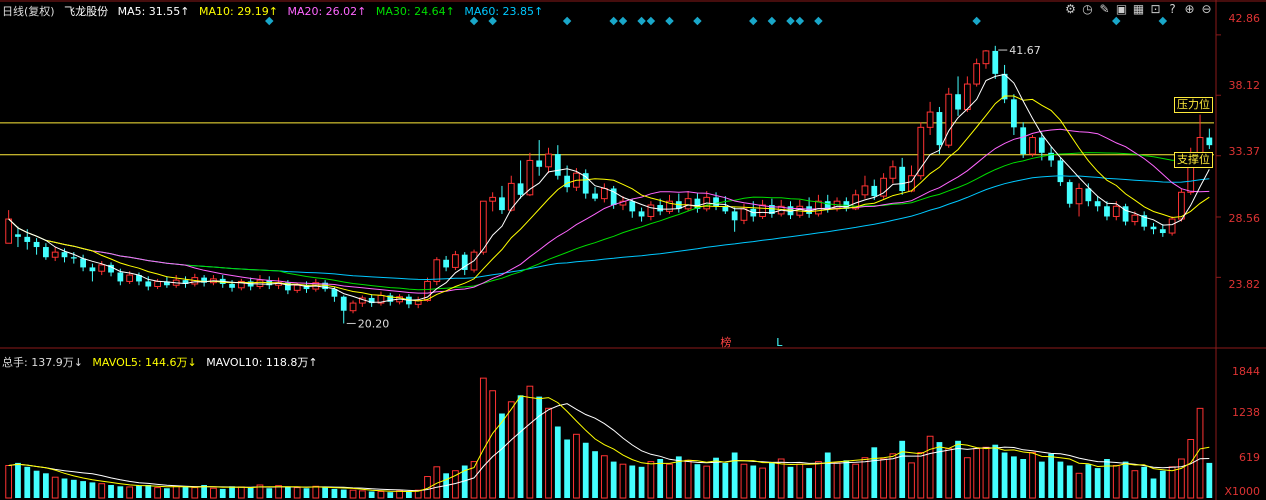  I want to click on clock-icon: ◷, so click(1087, 9).